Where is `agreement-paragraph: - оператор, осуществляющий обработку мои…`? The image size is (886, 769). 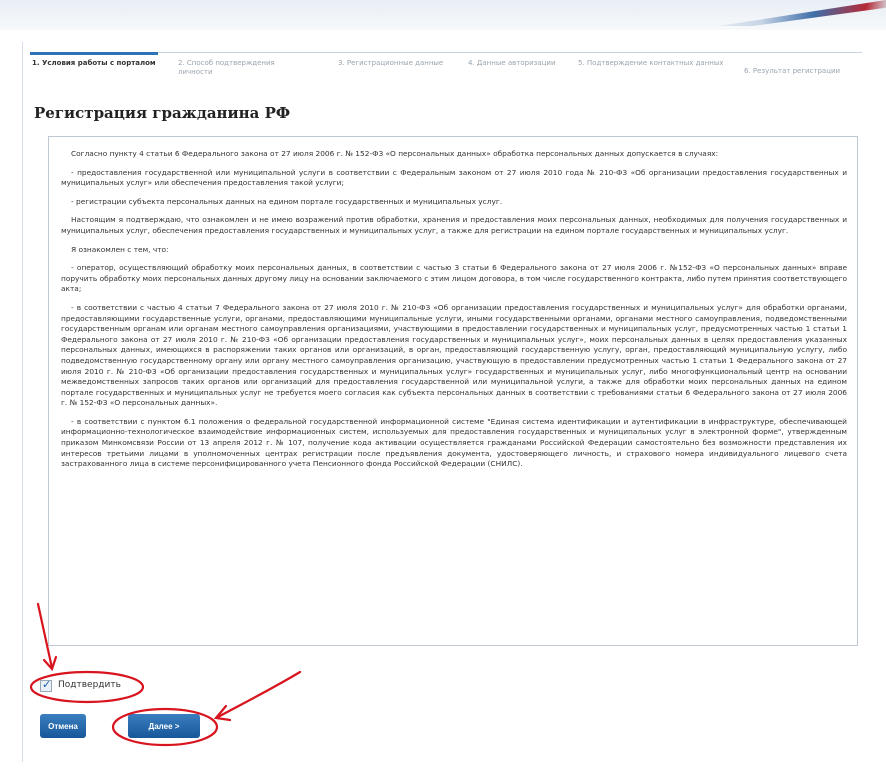 agreement-paragraph: - оператор, осуществляющий обработку мои… is located at coordinates (454, 278).